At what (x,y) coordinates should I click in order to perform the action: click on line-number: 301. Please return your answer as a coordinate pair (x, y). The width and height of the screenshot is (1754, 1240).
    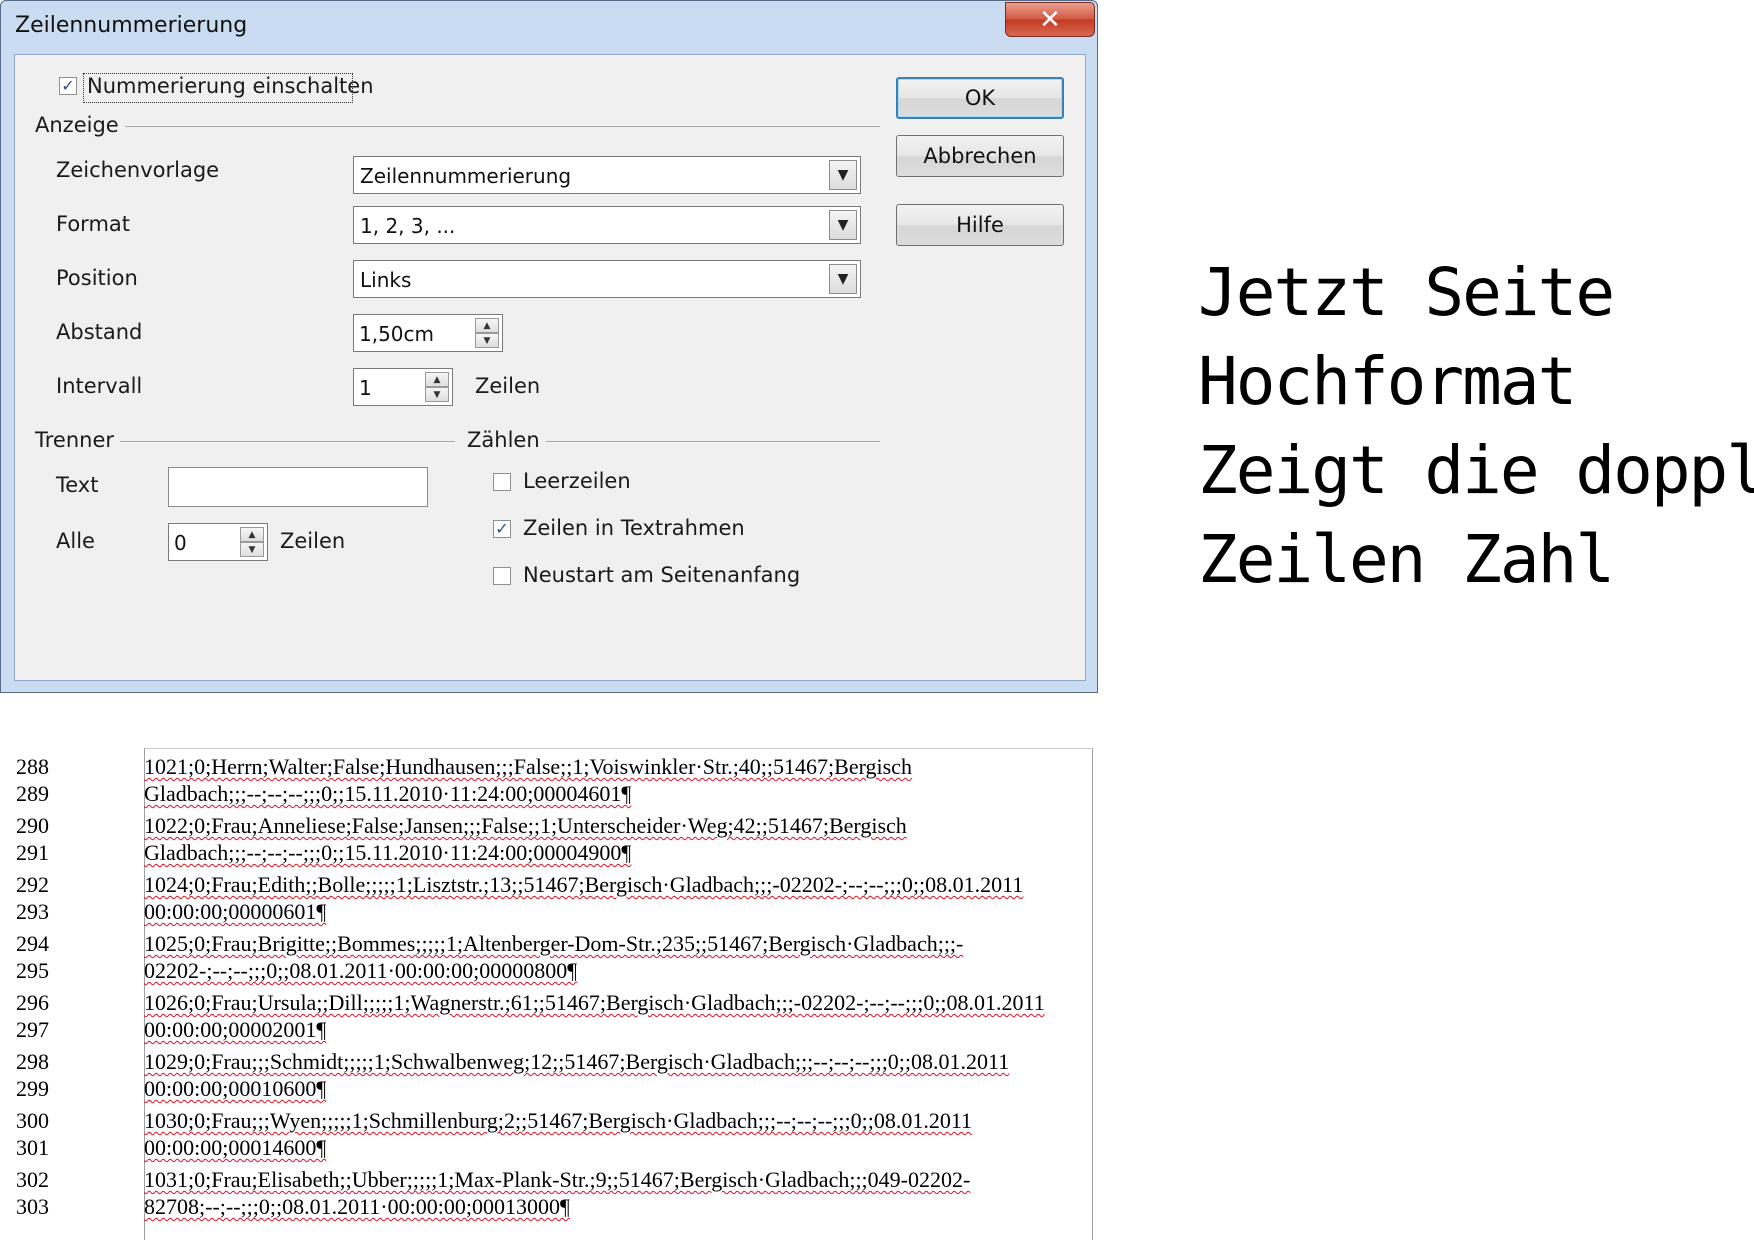
    Looking at the image, I should click on (32, 1147).